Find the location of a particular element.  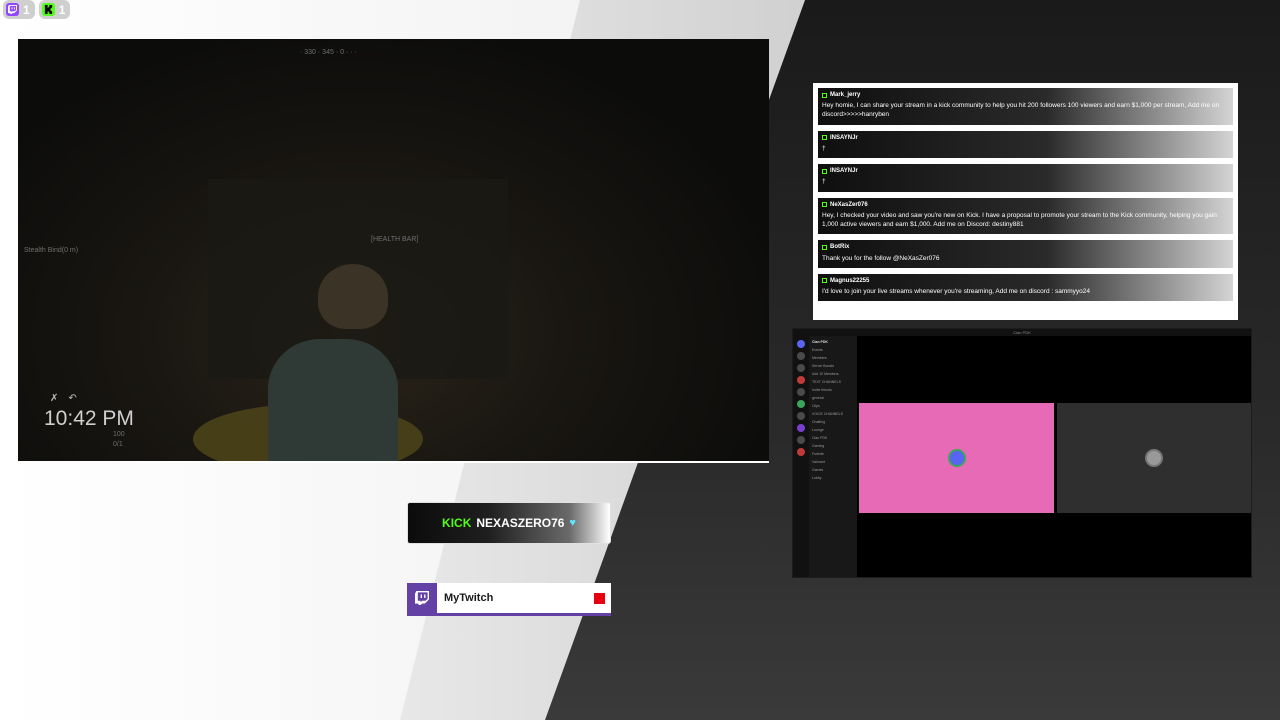

chat-text: Thank you for the follow @NeXasZer076 is located at coordinates (881, 258).